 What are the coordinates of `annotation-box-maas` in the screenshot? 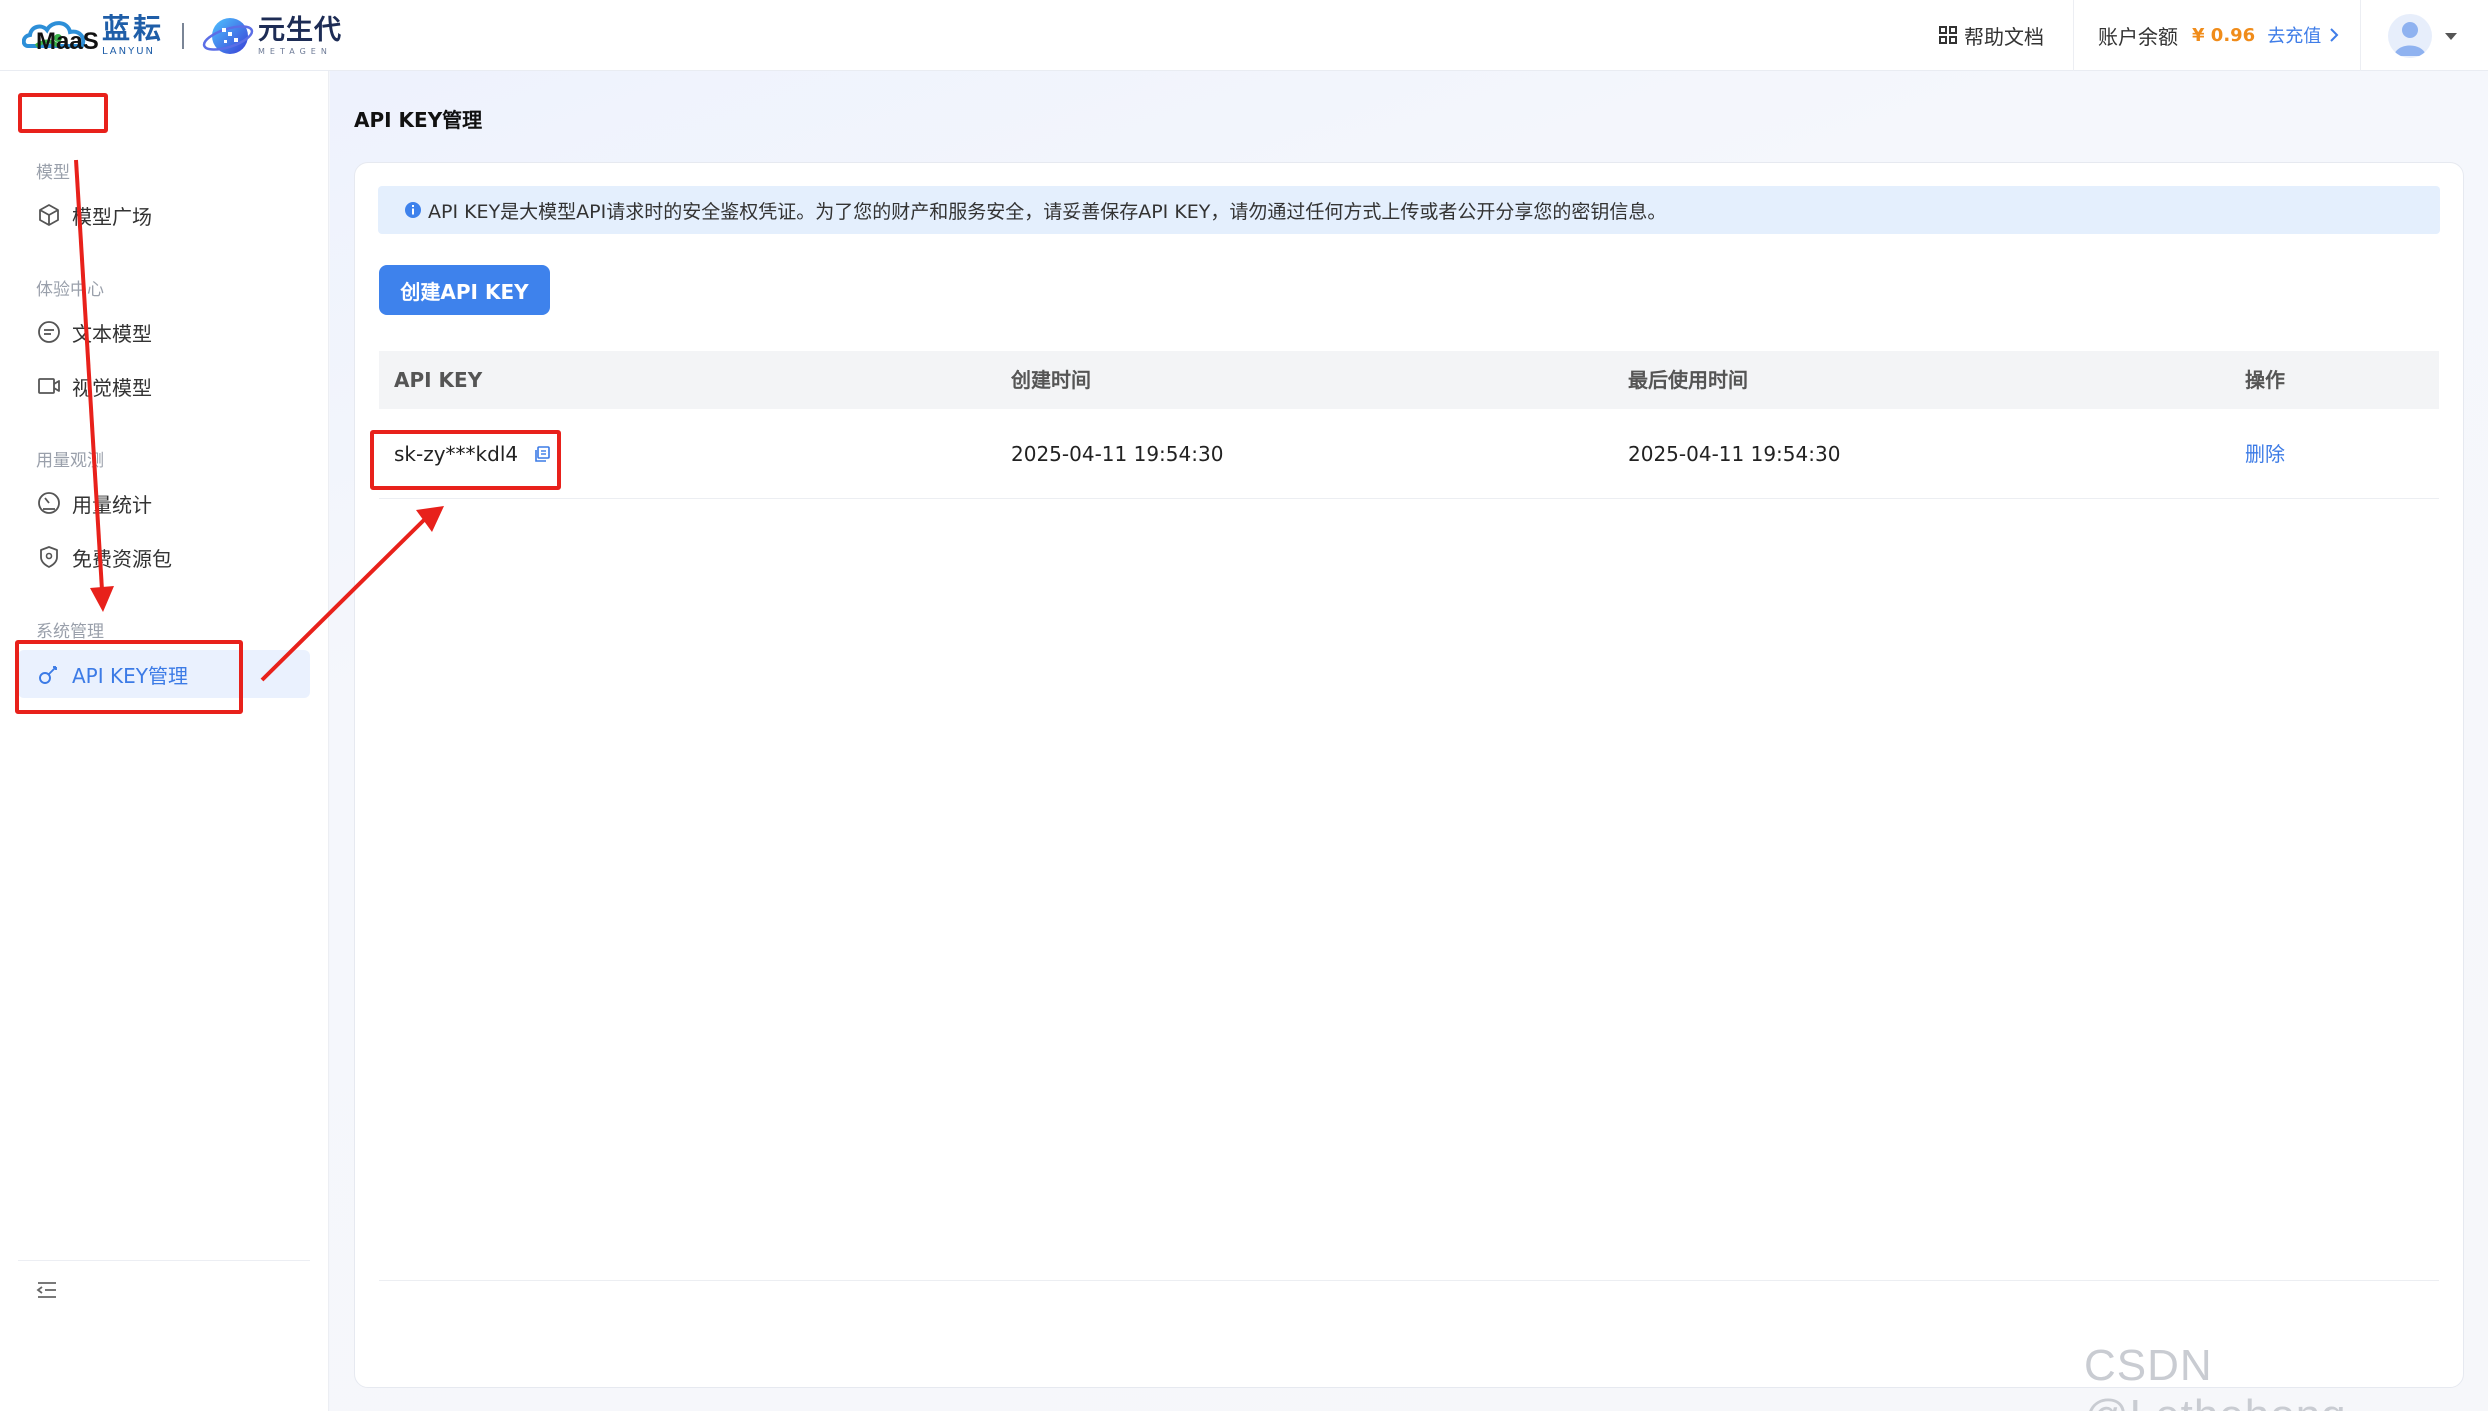 It's located at (63, 113).